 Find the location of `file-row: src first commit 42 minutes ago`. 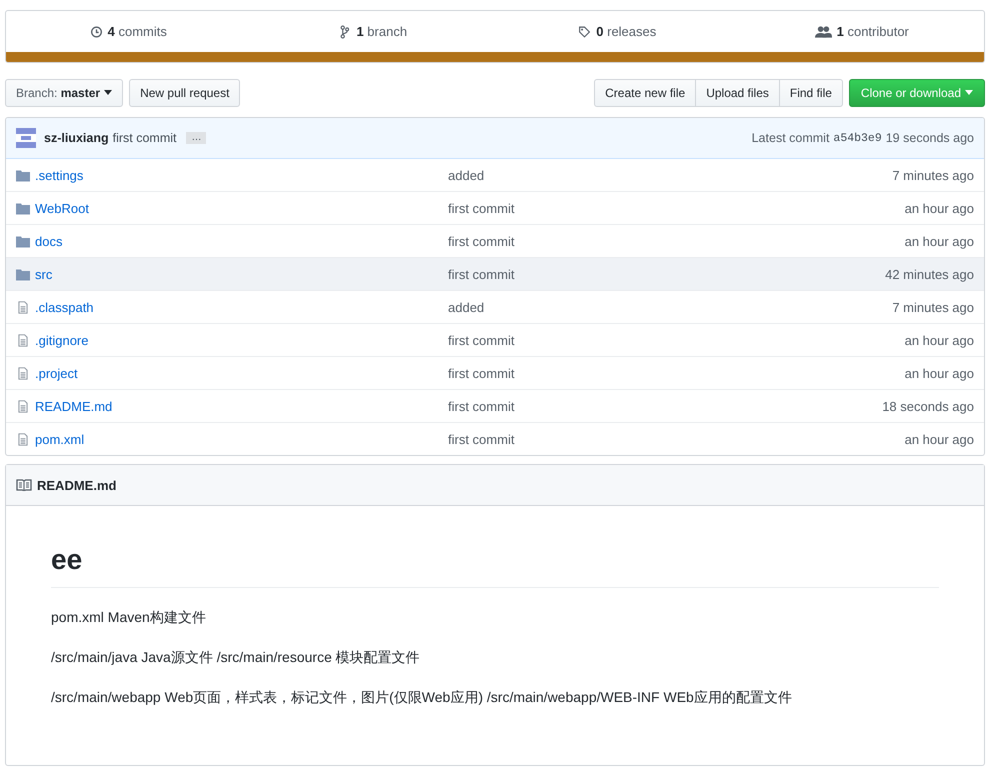

file-row: src first commit 42 minutes ago is located at coordinates (495, 273).